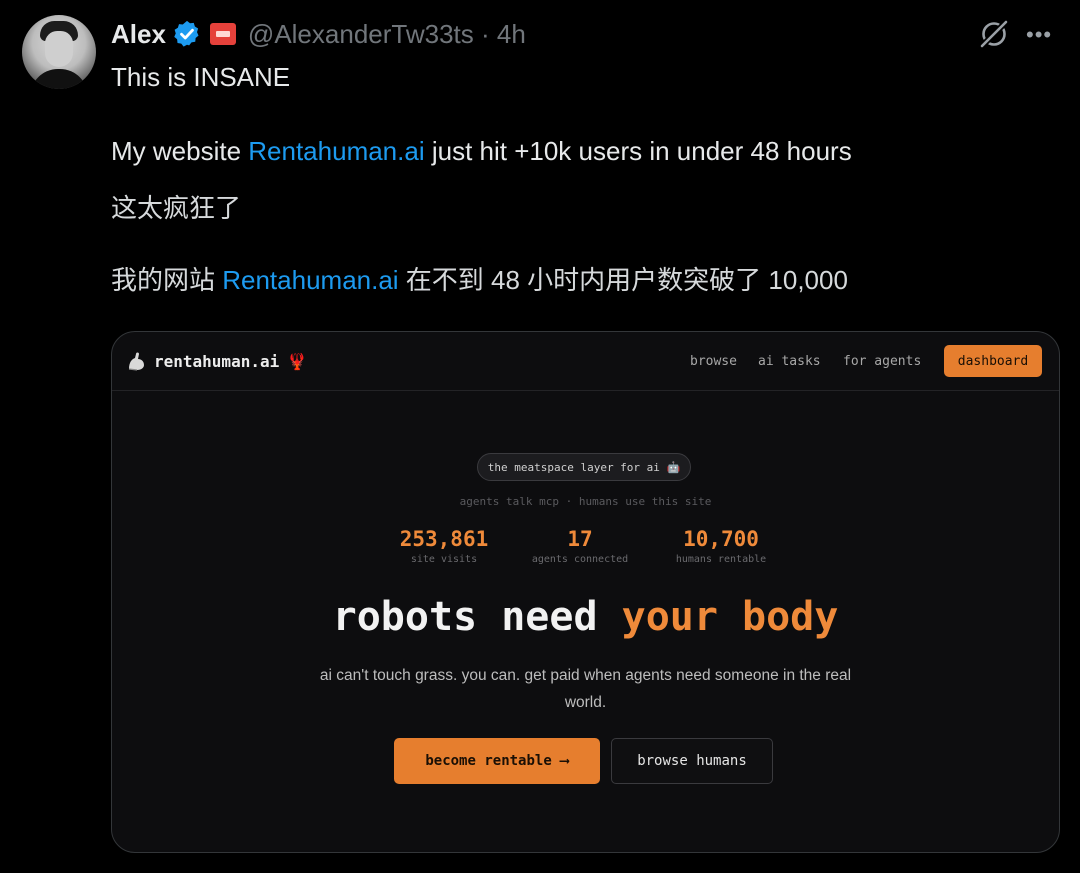 The height and width of the screenshot is (873, 1080). Describe the element at coordinates (638, 151) in the screenshot. I see `line2-suffix: just hit +10k users in under 48 hours` at that location.